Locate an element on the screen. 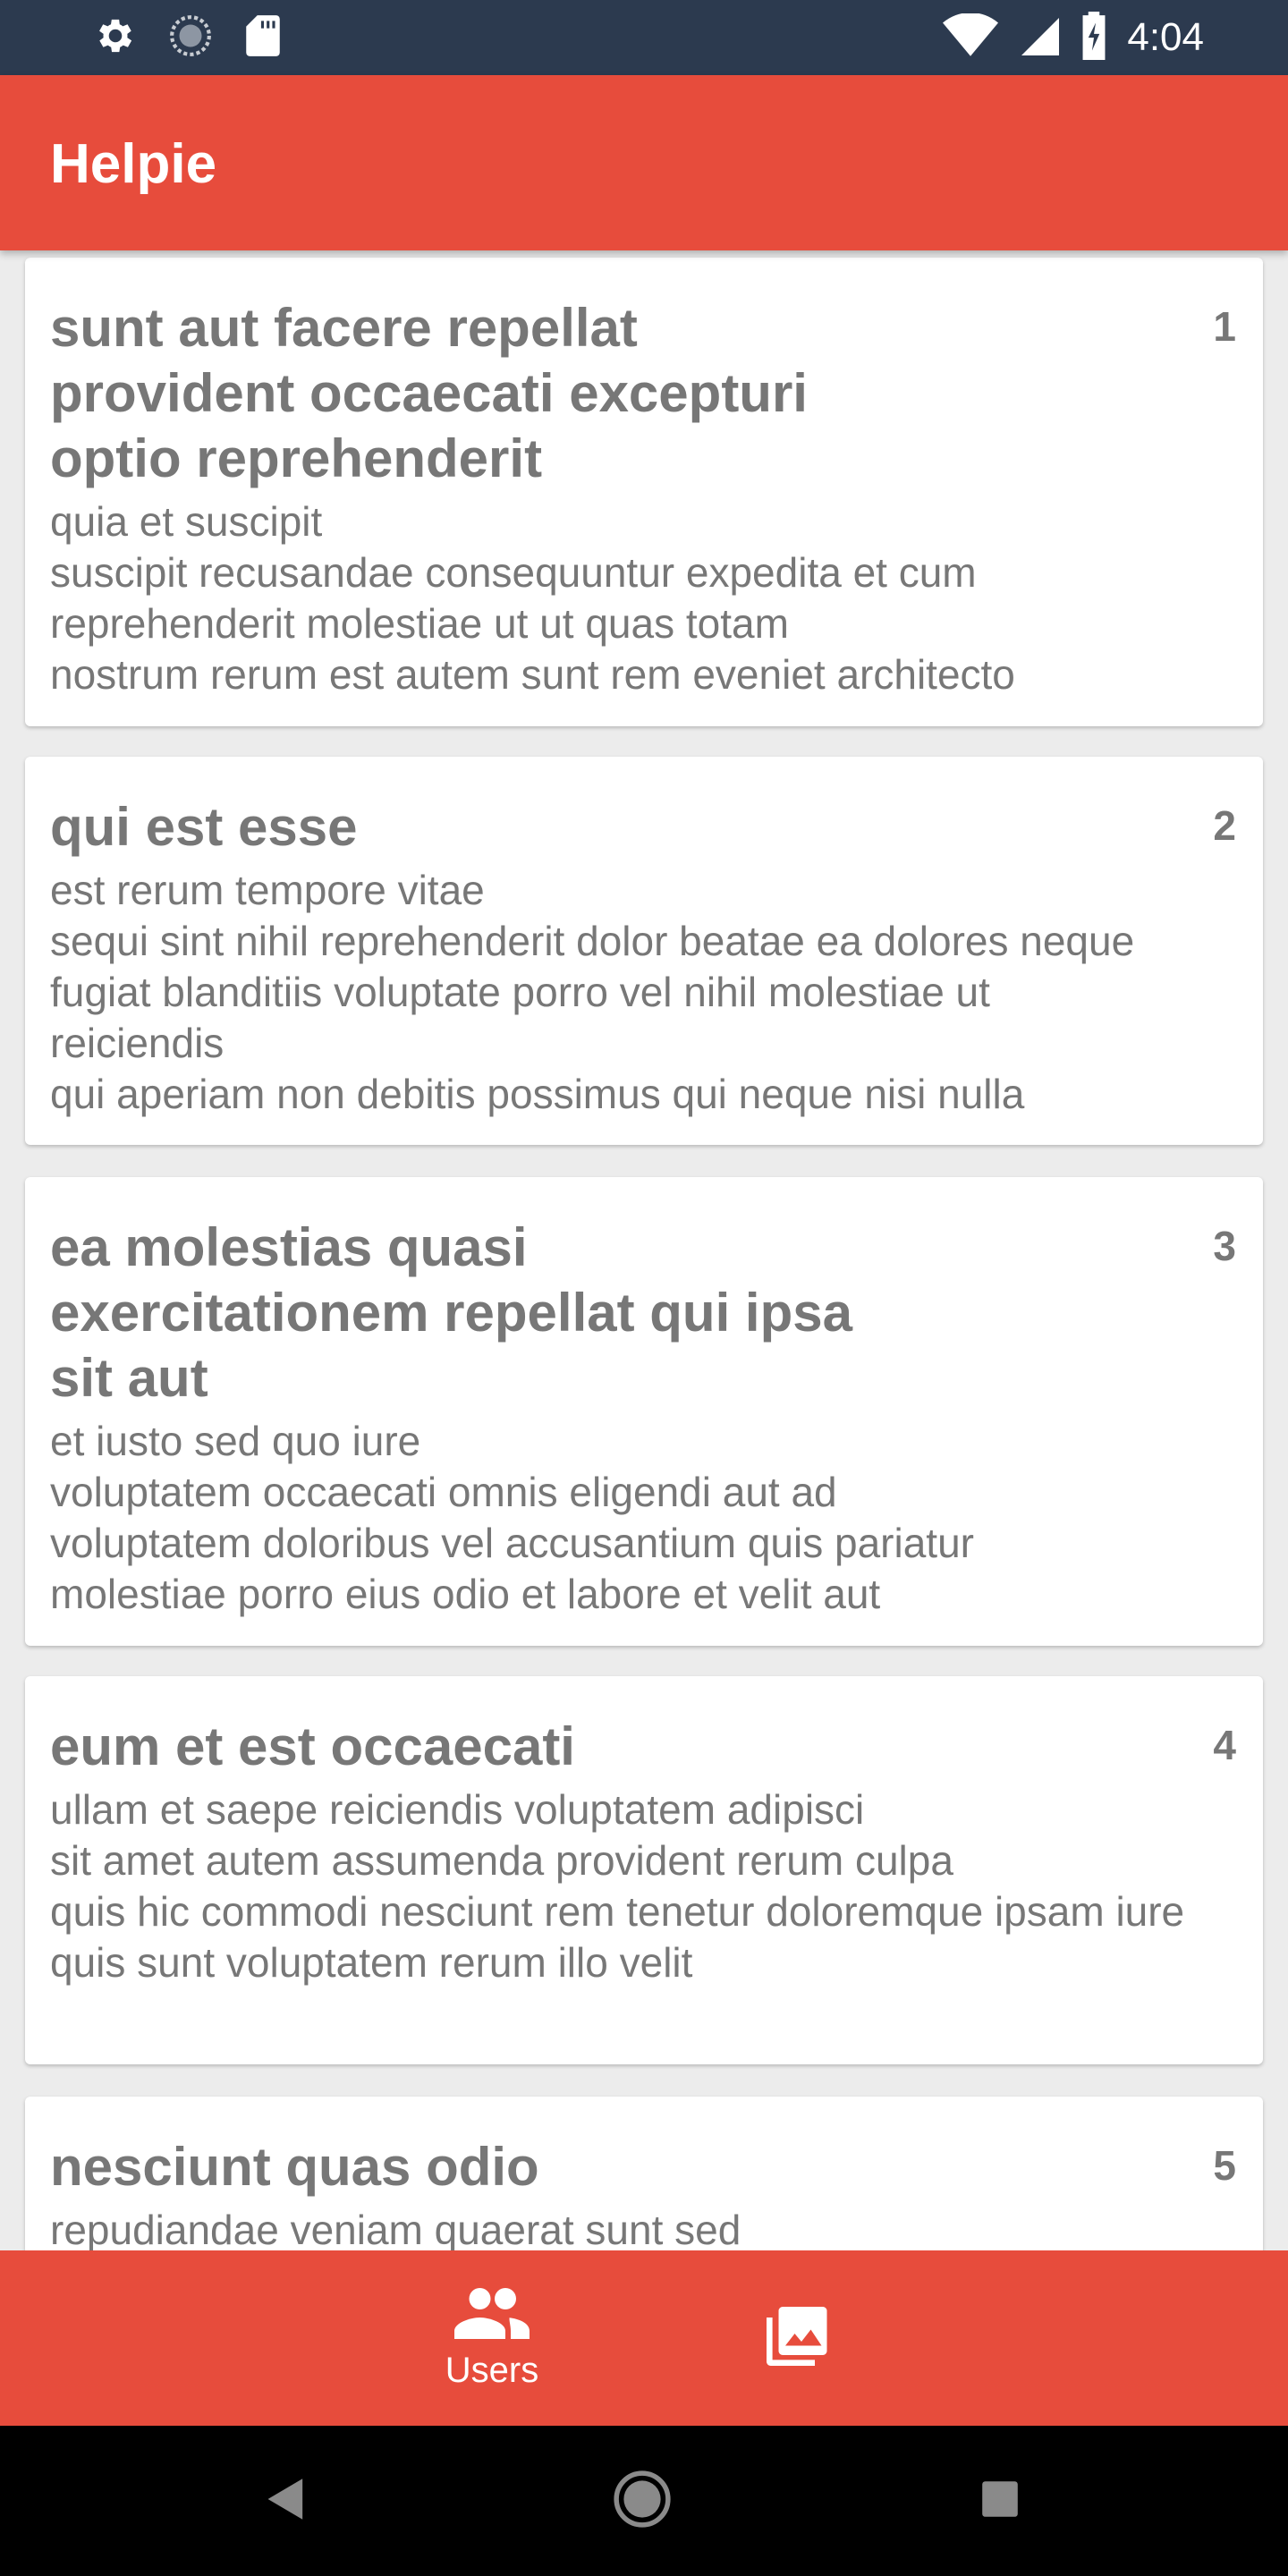 The width and height of the screenshot is (1288, 2576). people-icon is located at coordinates (492, 2314).